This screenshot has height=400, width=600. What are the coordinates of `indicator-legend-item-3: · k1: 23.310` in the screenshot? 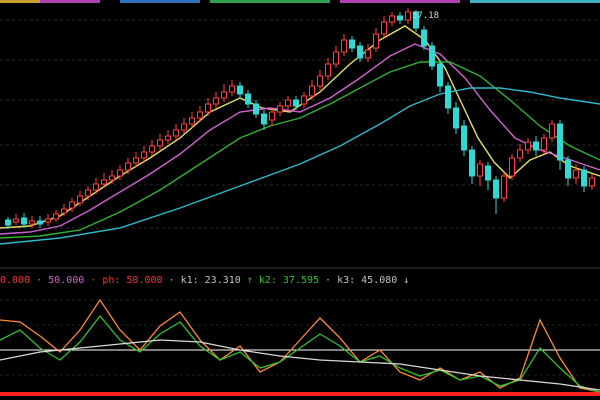 It's located at (204, 280).